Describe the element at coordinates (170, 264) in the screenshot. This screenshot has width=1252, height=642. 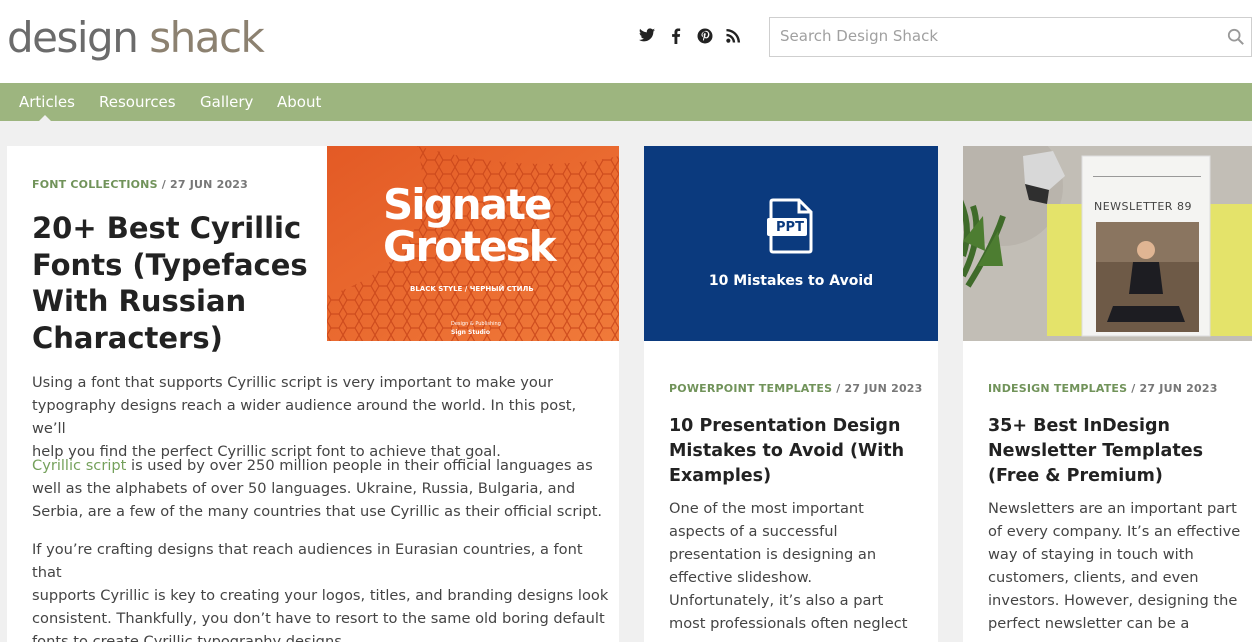
I see `title-line: Fonts (Typefaces` at that location.